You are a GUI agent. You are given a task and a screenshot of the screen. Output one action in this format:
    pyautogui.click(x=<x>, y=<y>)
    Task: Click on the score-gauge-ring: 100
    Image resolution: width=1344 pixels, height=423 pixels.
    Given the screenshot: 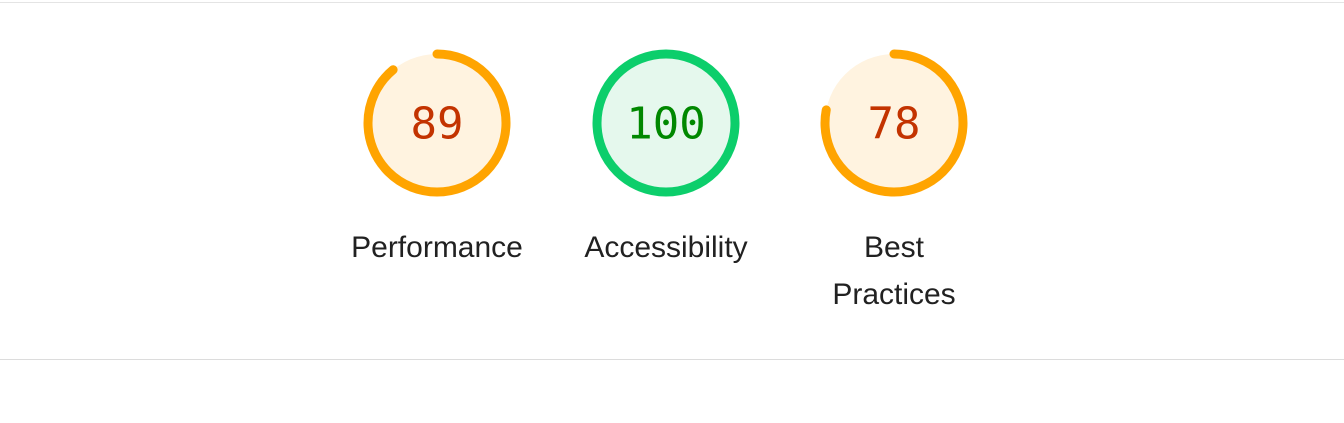 What is the action you would take?
    pyautogui.click(x=666, y=123)
    